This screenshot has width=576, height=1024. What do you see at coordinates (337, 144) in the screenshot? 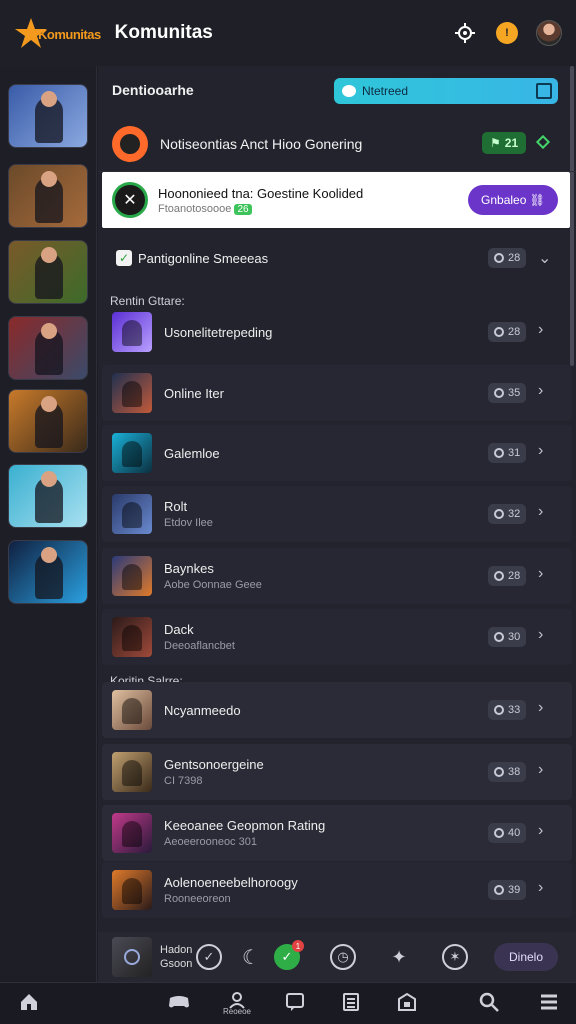
I see `feature-row: Notiseontias Anct Hioo Gonering ⚑ 21` at bounding box center [337, 144].